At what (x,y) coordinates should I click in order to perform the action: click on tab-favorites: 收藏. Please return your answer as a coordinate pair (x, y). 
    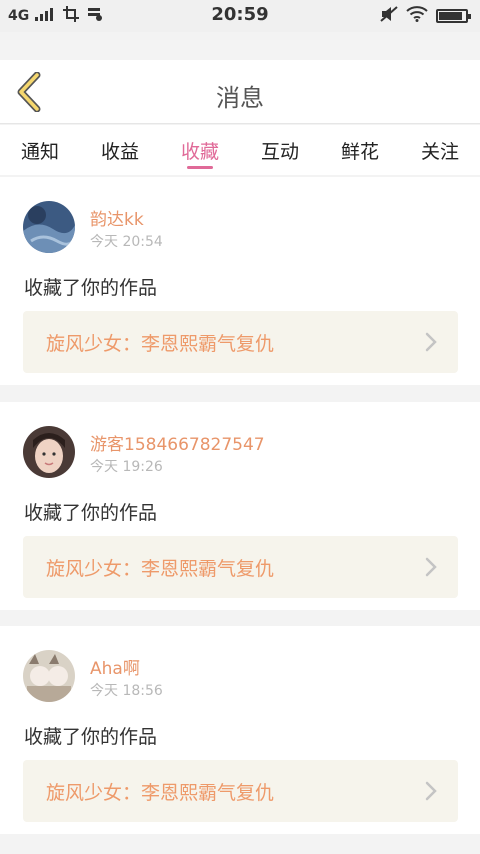
    Looking at the image, I should click on (200, 150).